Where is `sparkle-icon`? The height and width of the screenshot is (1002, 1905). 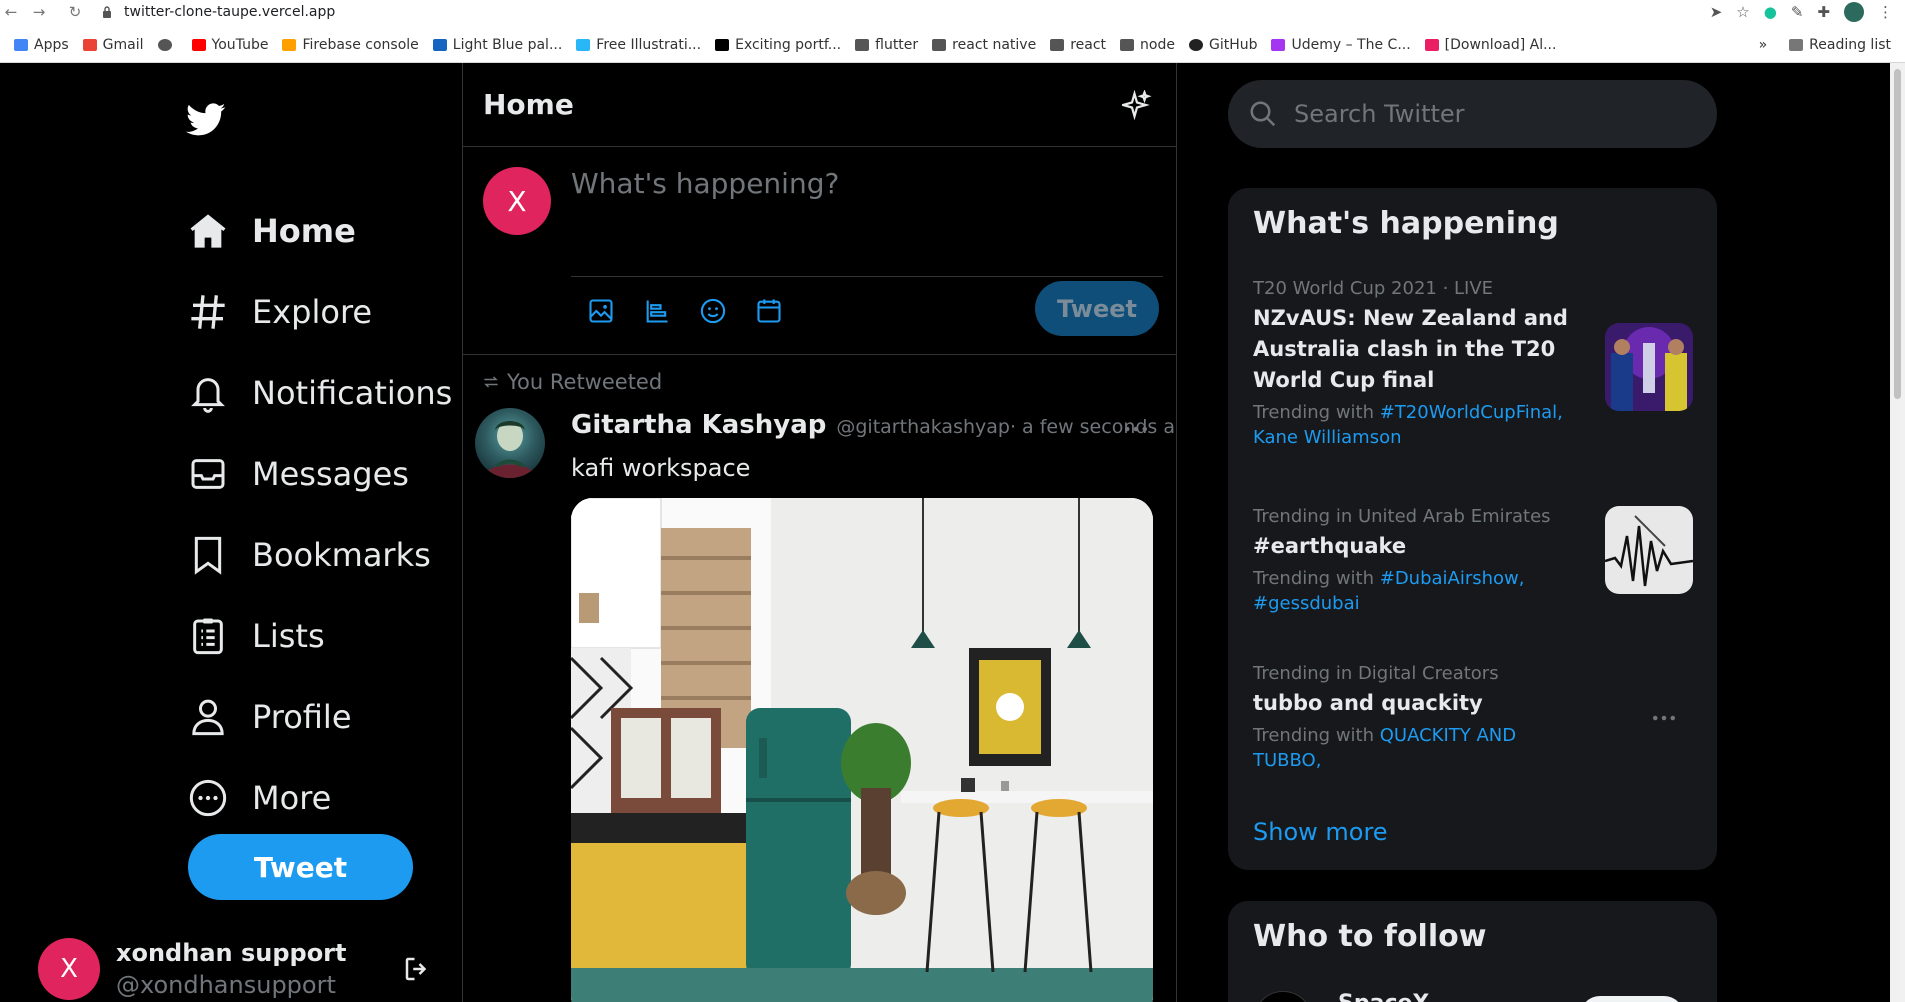 sparkle-icon is located at coordinates (1137, 104).